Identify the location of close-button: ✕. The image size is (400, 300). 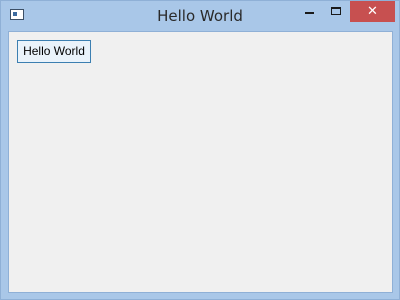
(372, 11).